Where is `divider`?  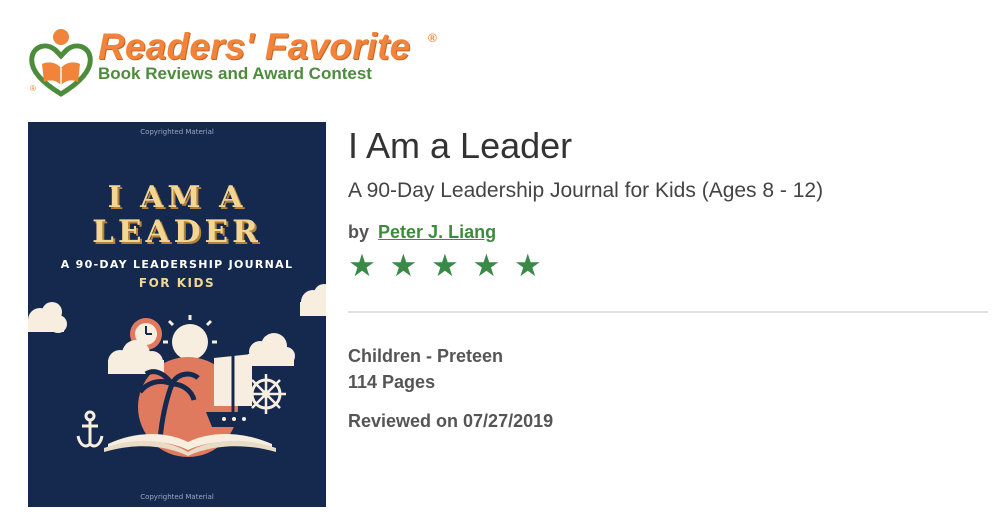 divider is located at coordinates (668, 312).